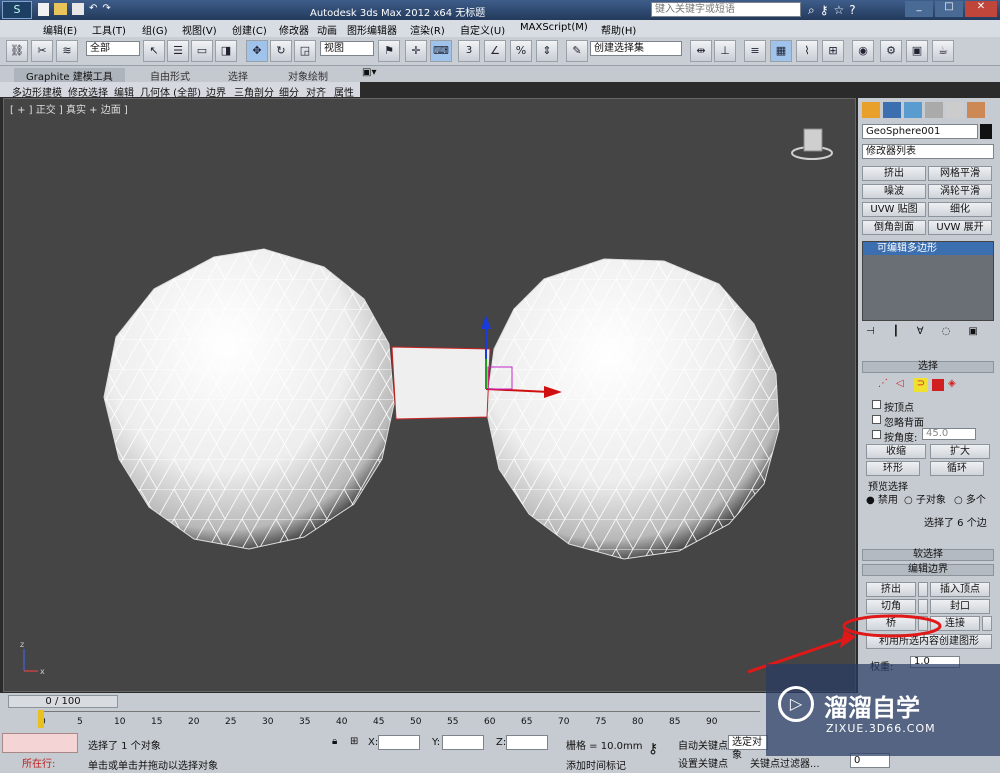  I want to click on new-icon, so click(43, 9).